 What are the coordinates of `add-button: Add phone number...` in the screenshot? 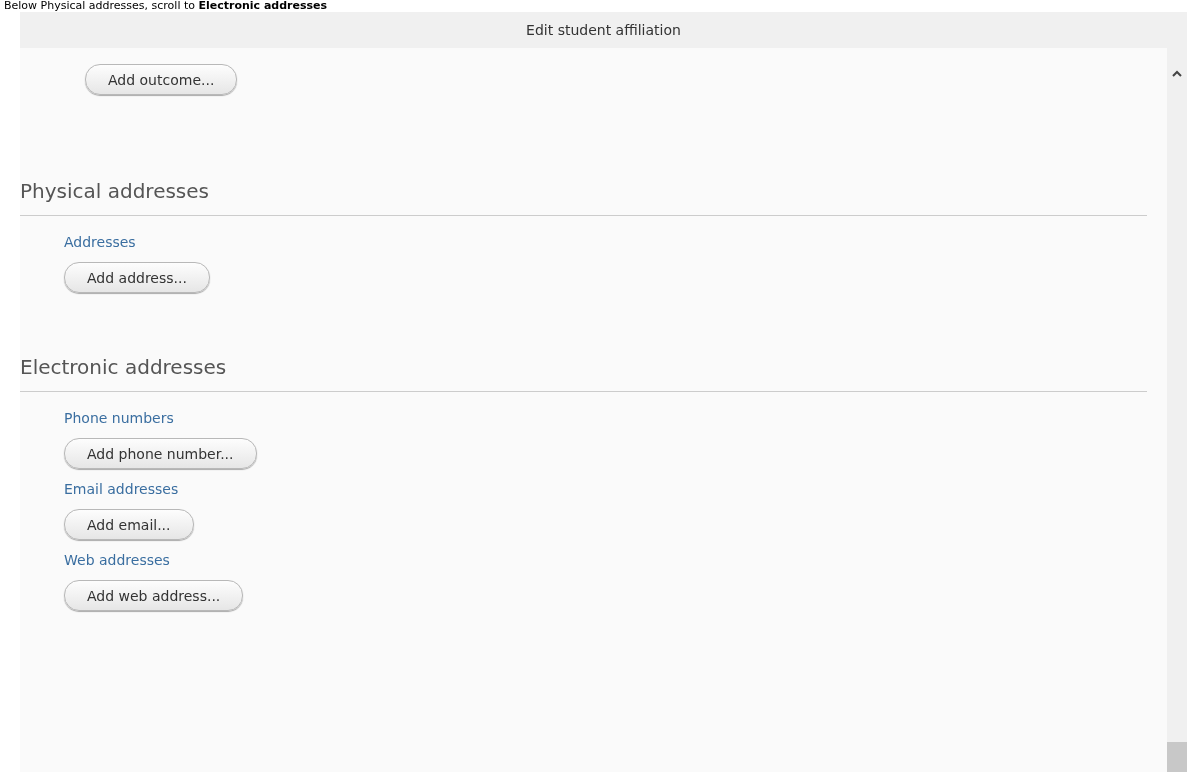 It's located at (160, 453).